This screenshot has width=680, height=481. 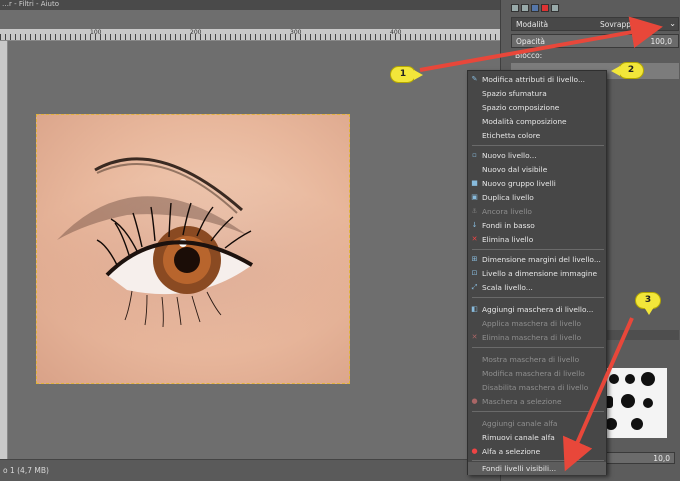 I want to click on duplicate-icon: ▣, so click(x=474, y=197).